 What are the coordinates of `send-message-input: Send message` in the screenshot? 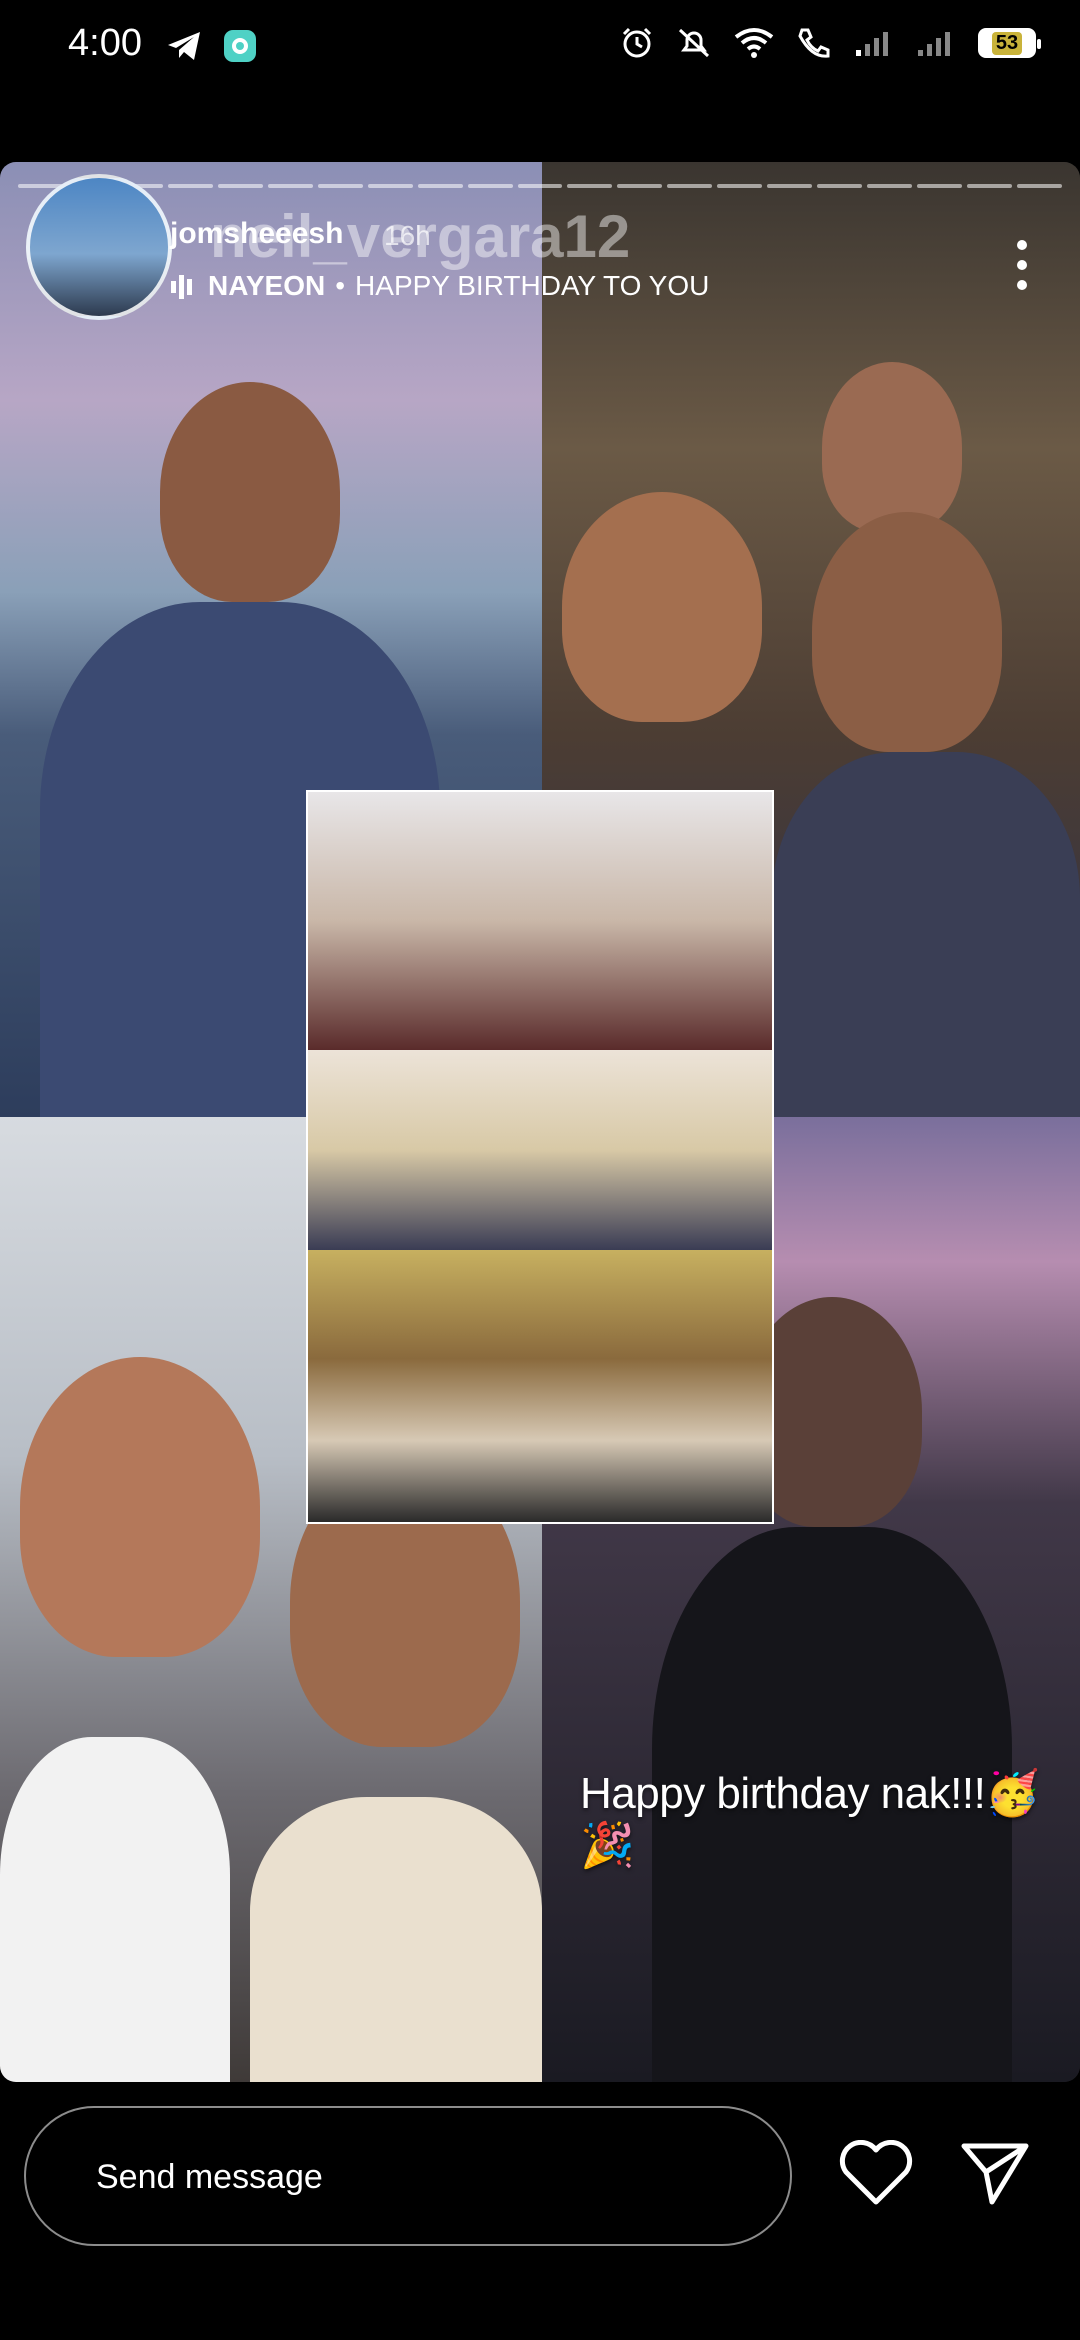 It's located at (408, 2176).